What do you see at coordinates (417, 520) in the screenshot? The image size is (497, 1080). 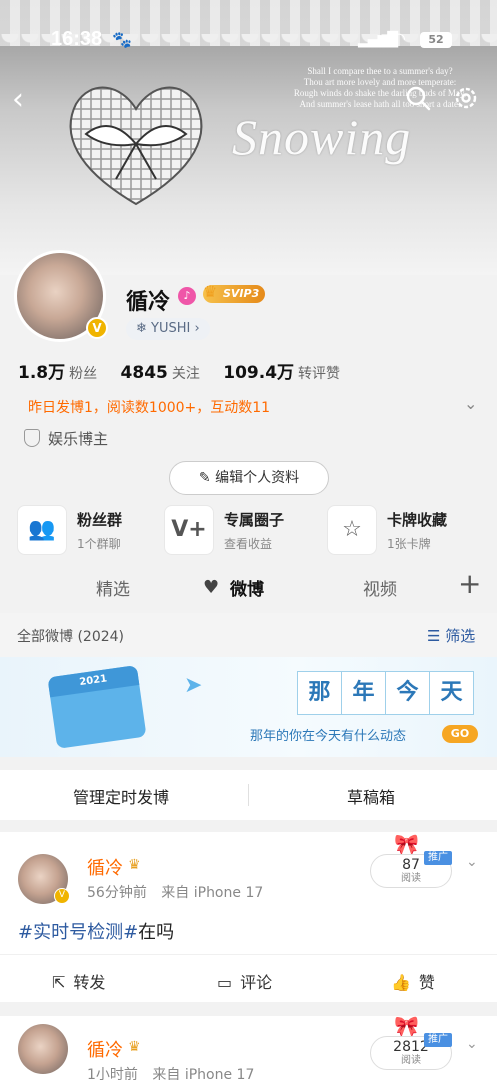 I see `quick-title: 卡牌收藏` at bounding box center [417, 520].